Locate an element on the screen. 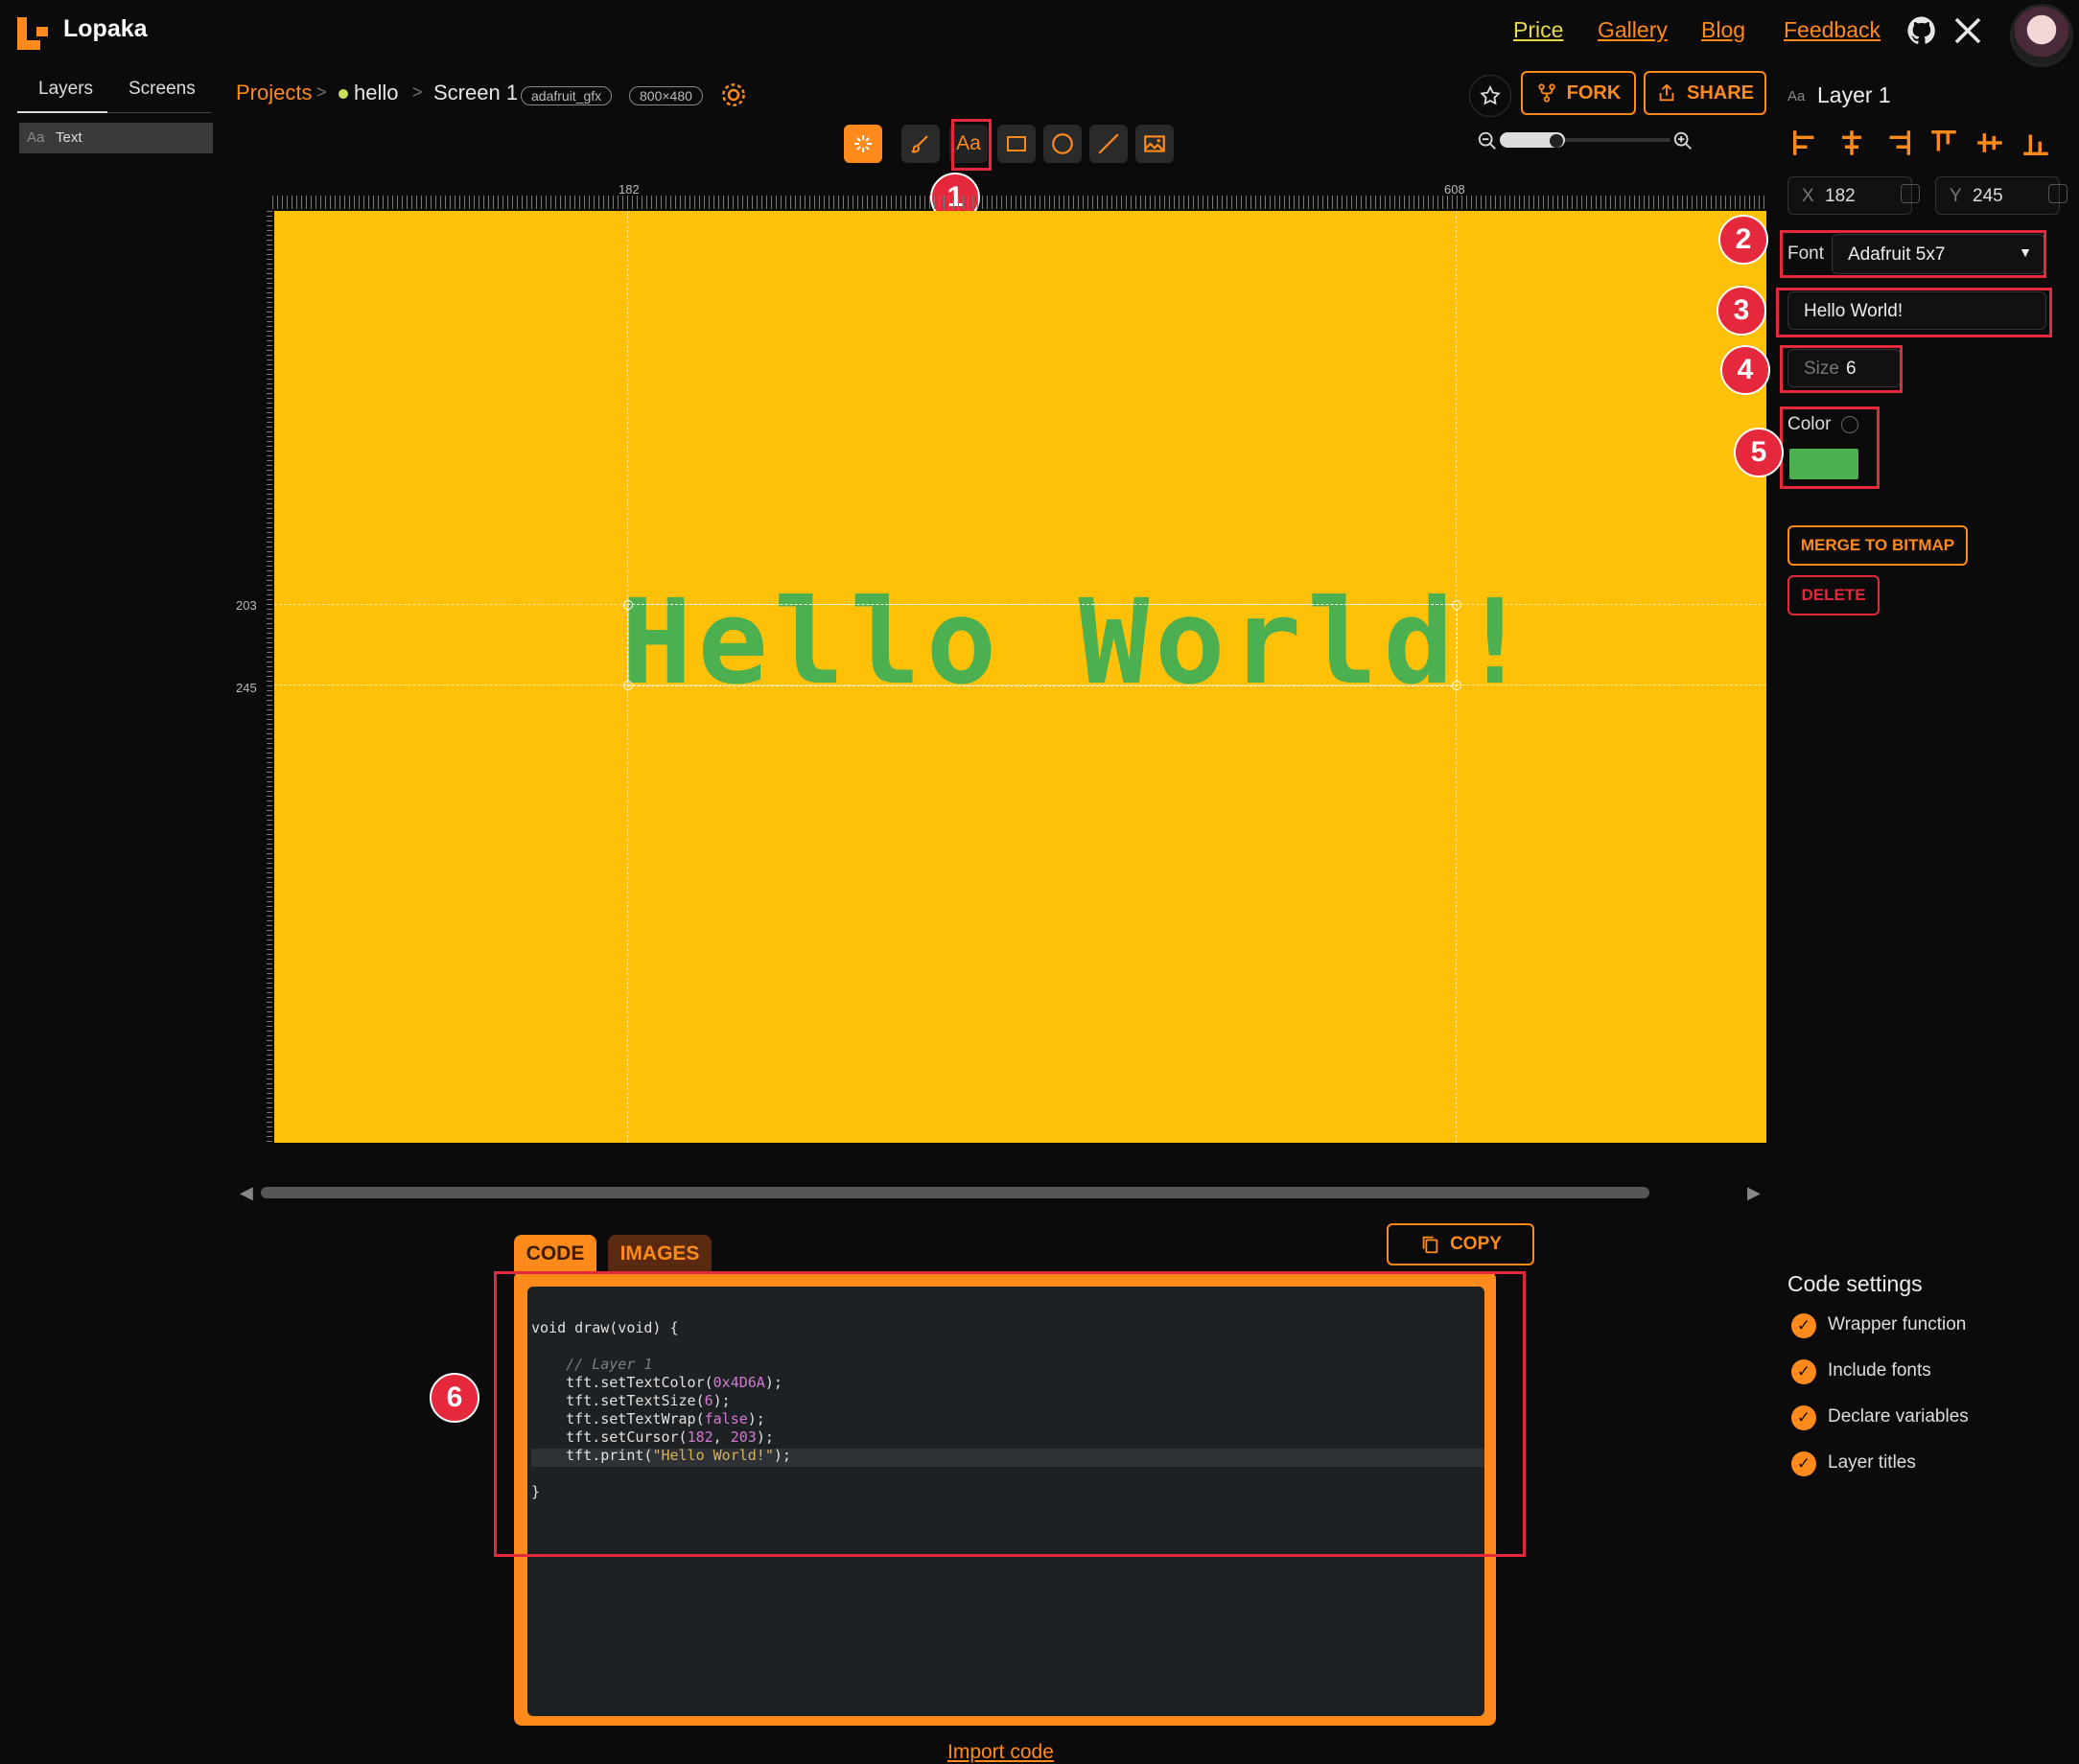 Image resolution: width=2079 pixels, height=1764 pixels. delete-button: DELETE is located at coordinates (1833, 595).